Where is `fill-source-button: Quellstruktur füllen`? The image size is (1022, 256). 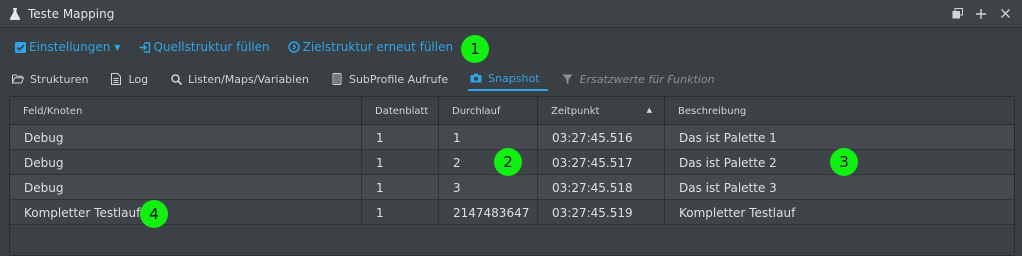 fill-source-button: Quellstruktur füllen is located at coordinates (204, 47).